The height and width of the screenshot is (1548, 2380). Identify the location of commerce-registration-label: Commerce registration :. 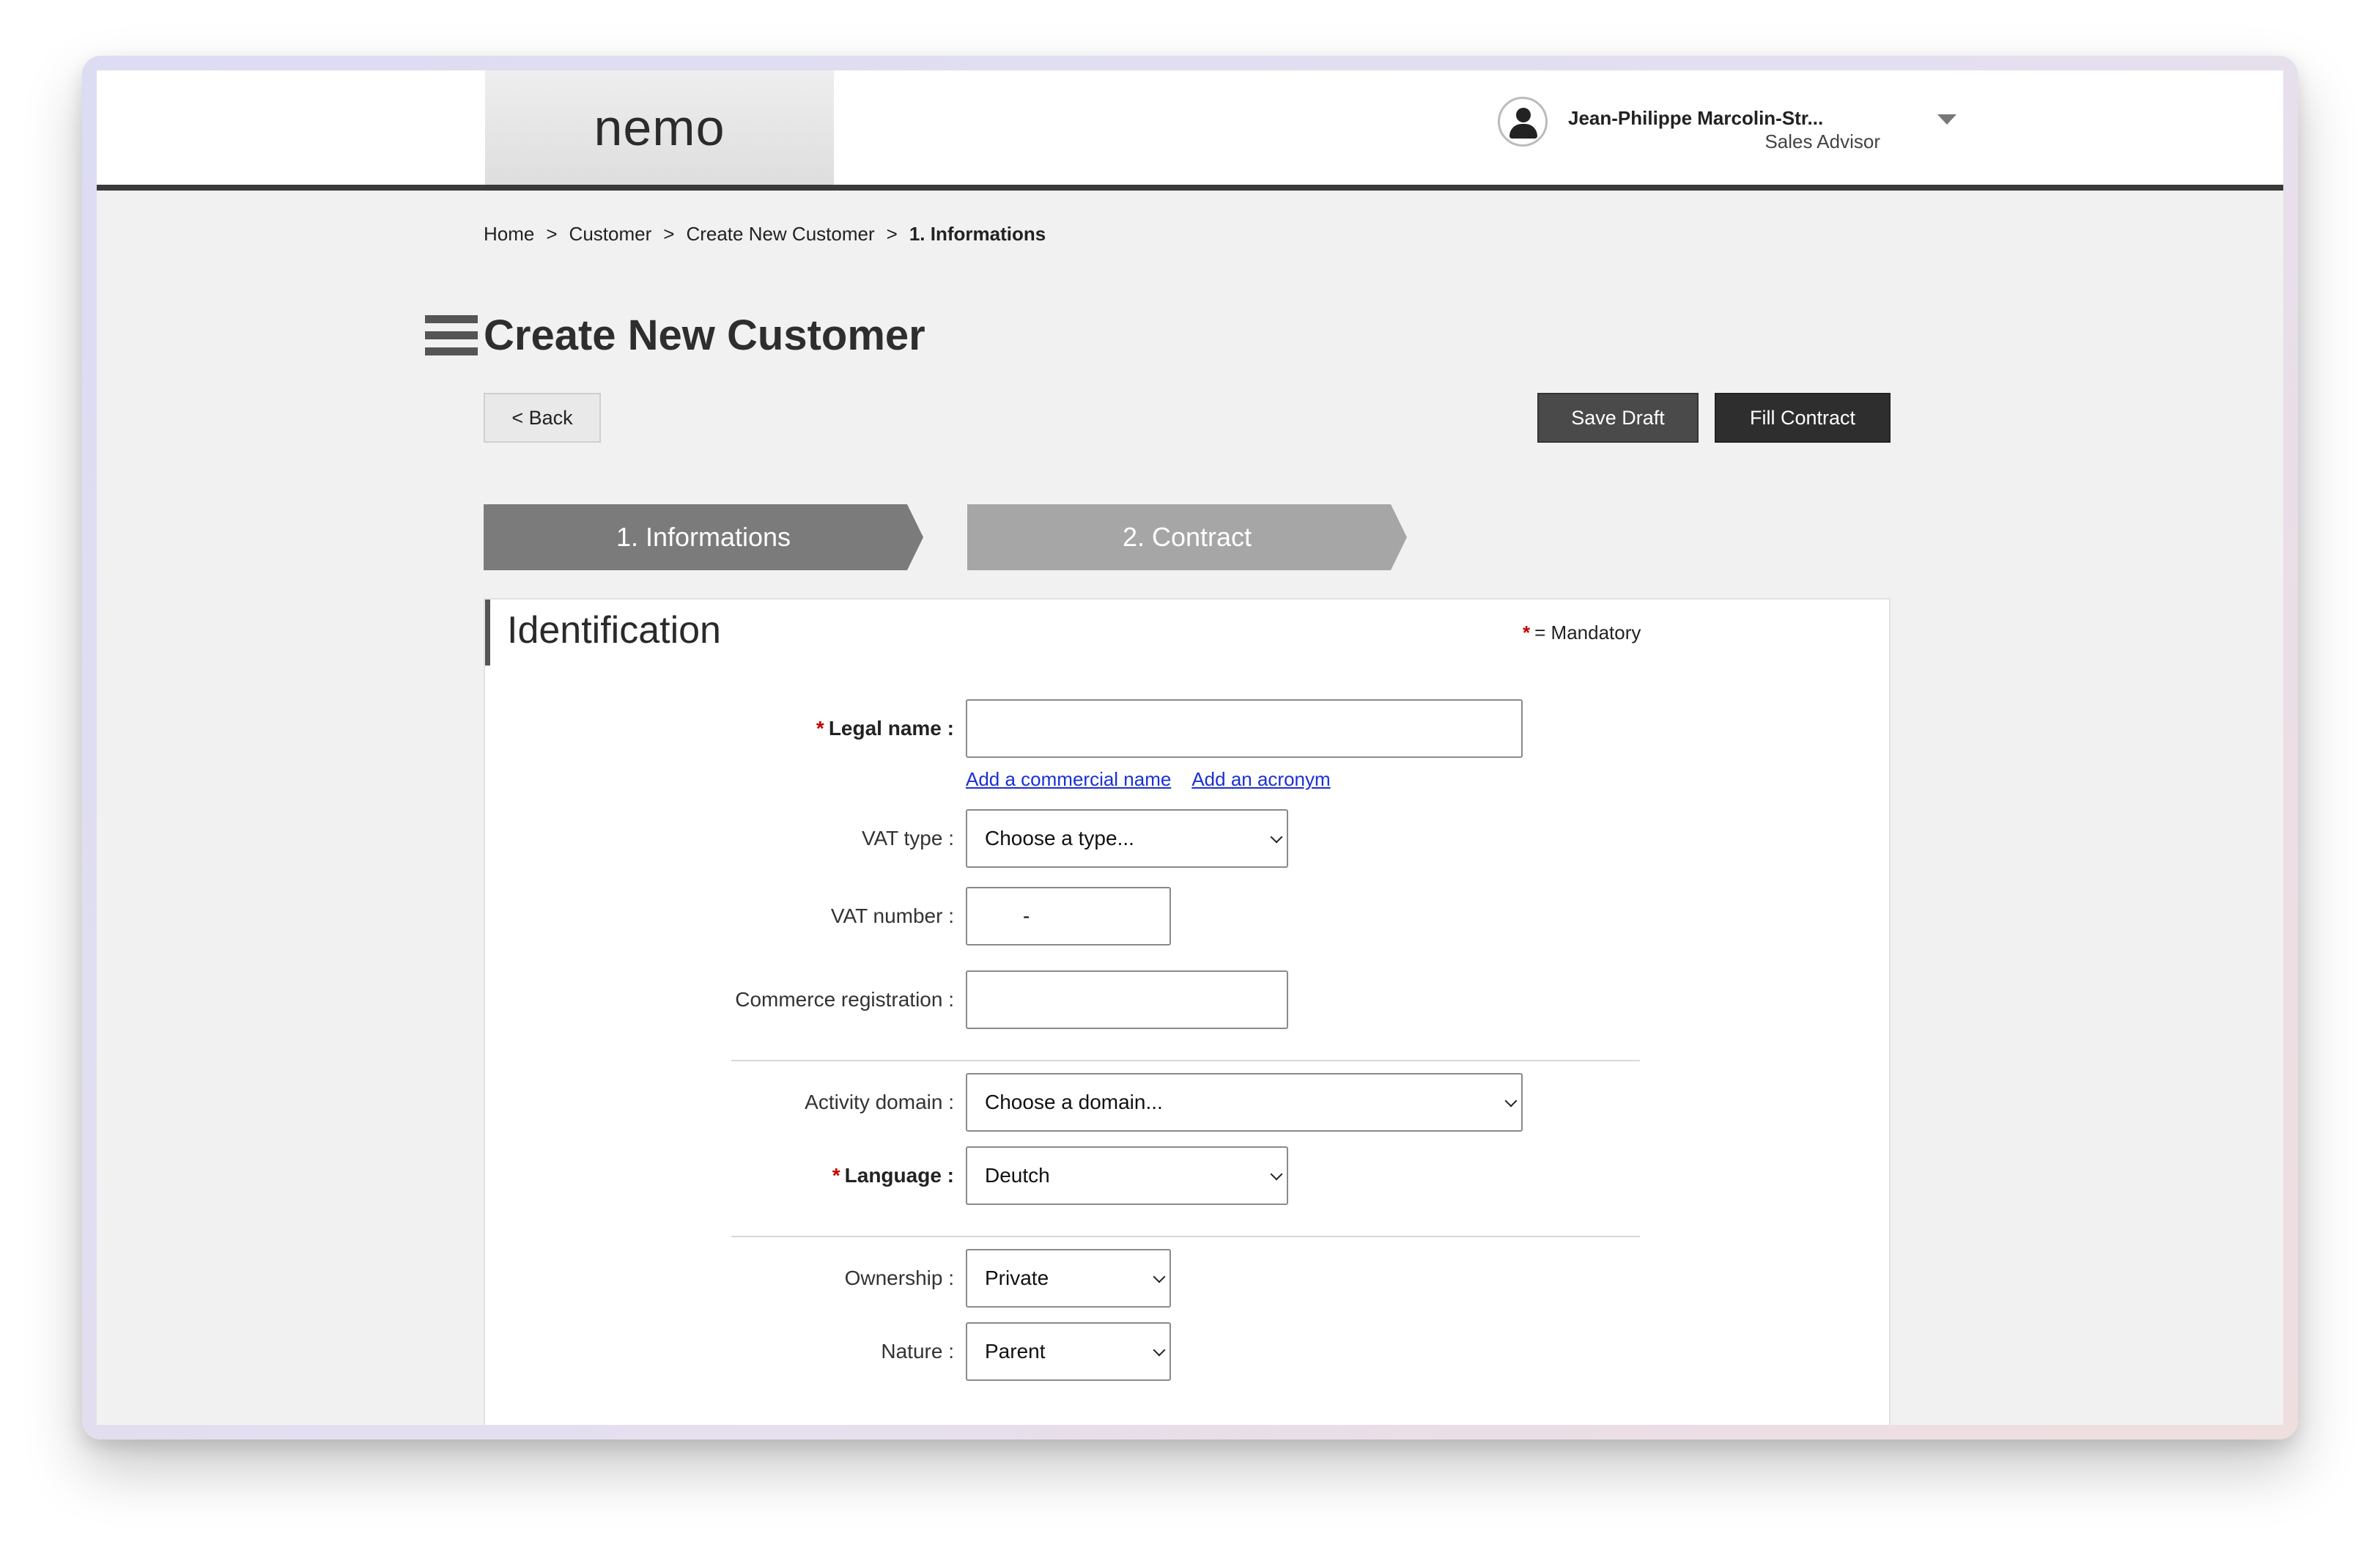
(844, 999).